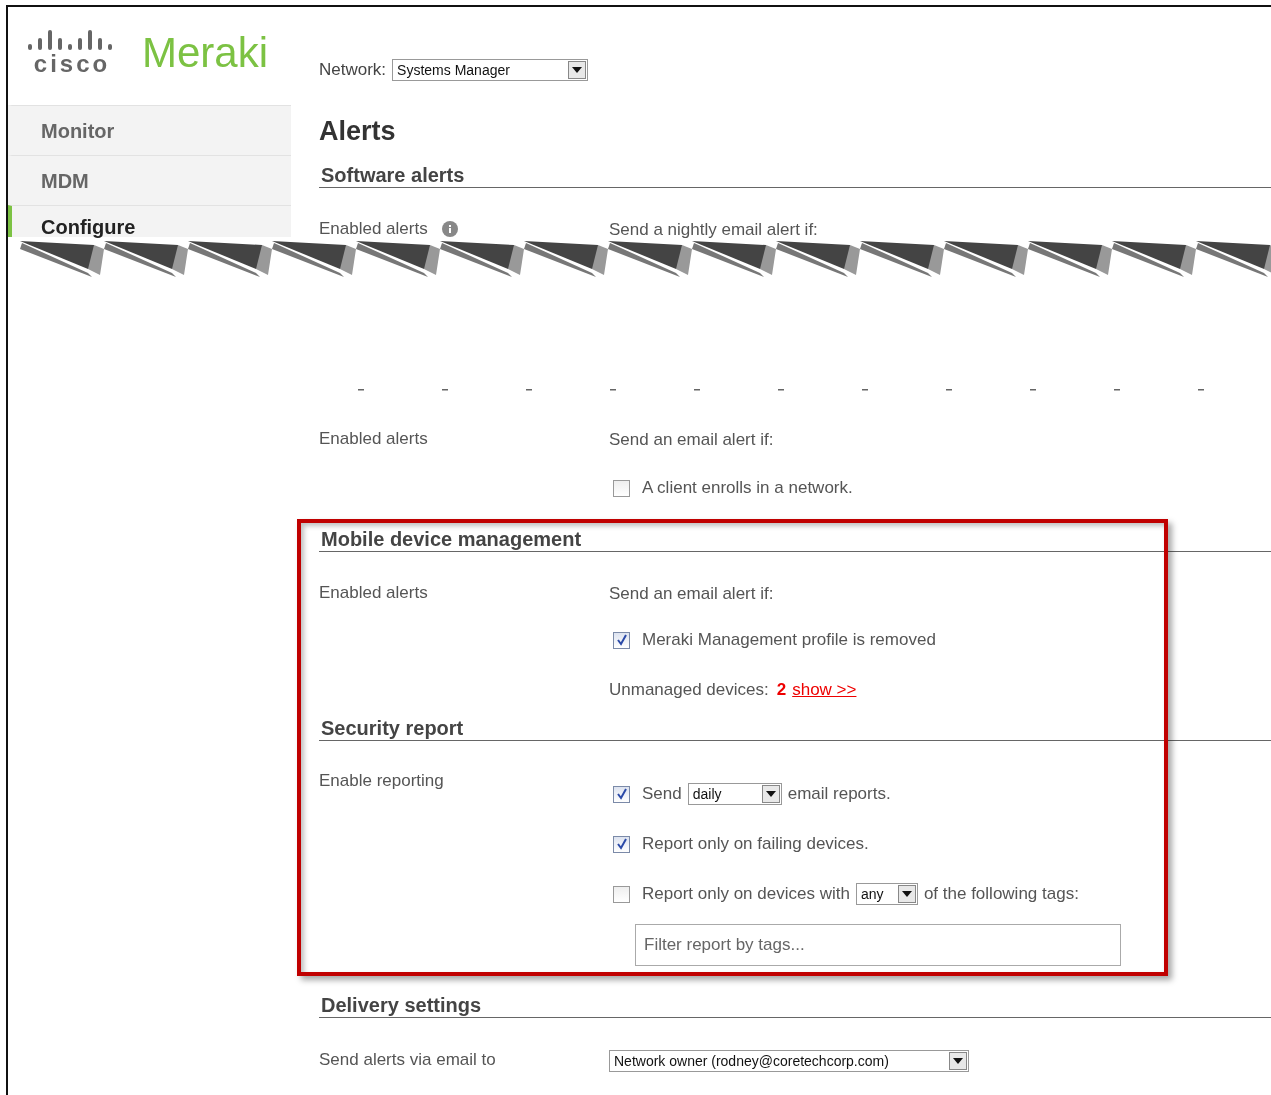 This screenshot has height=1095, width=1271. I want to click on sidebar-item: MDM, so click(149, 180).